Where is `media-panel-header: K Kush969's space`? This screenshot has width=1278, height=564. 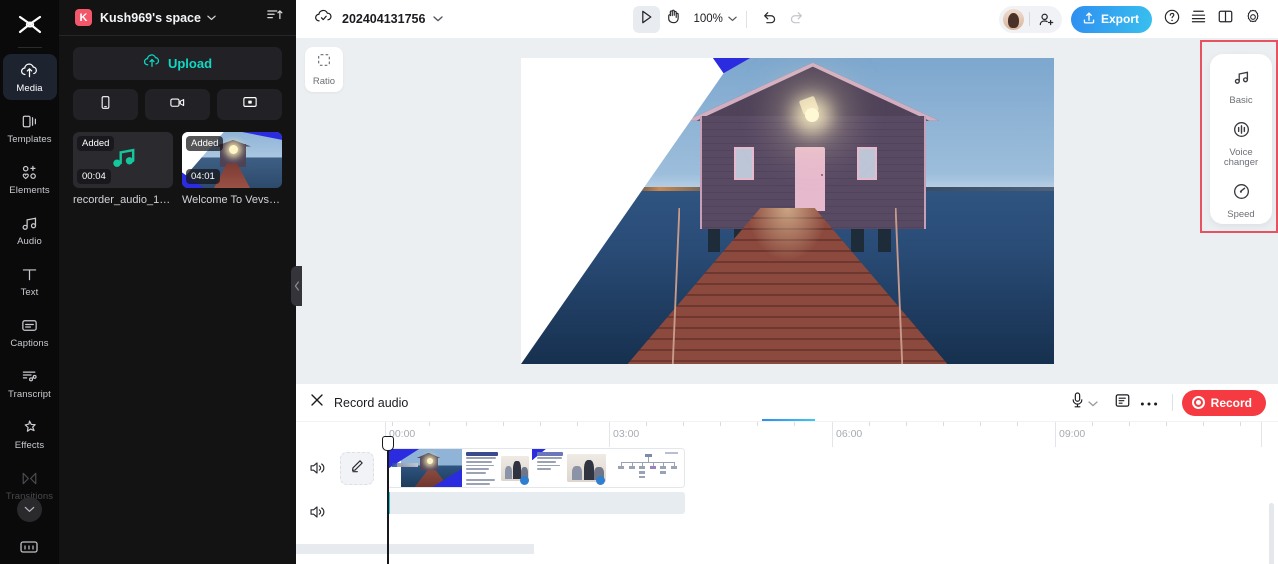
media-panel-header: K Kush969's space is located at coordinates (177, 18).